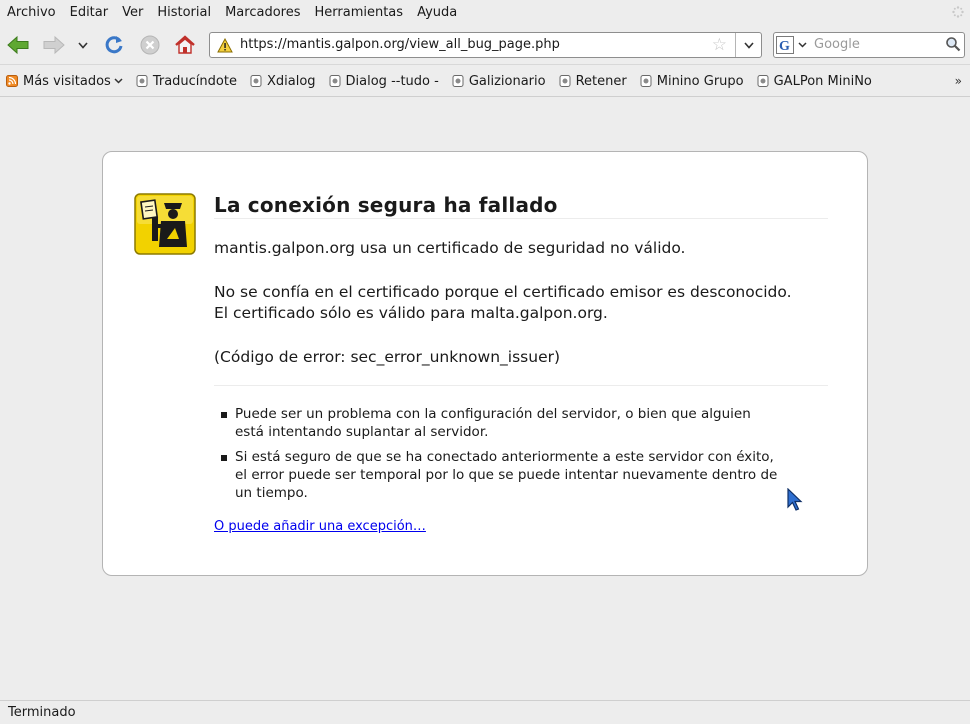  Describe the element at coordinates (225, 45) in the screenshot. I see `warning-icon` at that location.